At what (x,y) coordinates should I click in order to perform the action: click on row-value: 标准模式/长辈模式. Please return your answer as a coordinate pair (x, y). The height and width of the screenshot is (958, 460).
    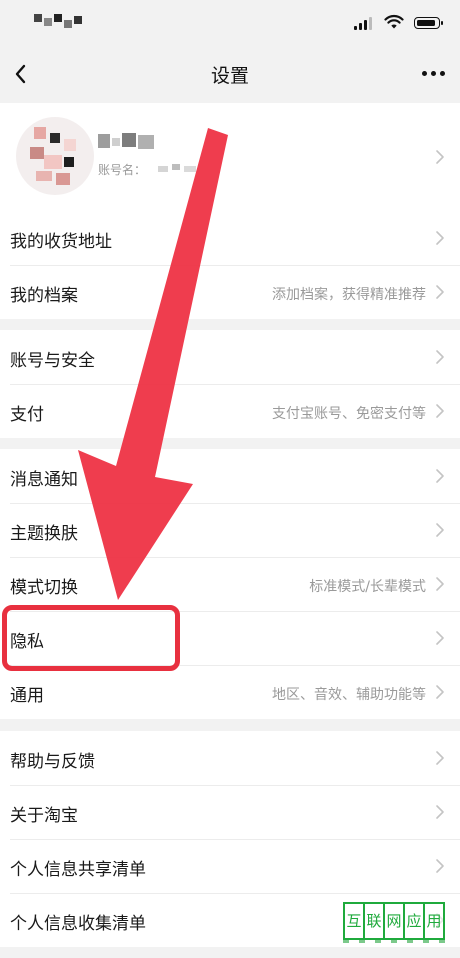
    Looking at the image, I should click on (367, 587).